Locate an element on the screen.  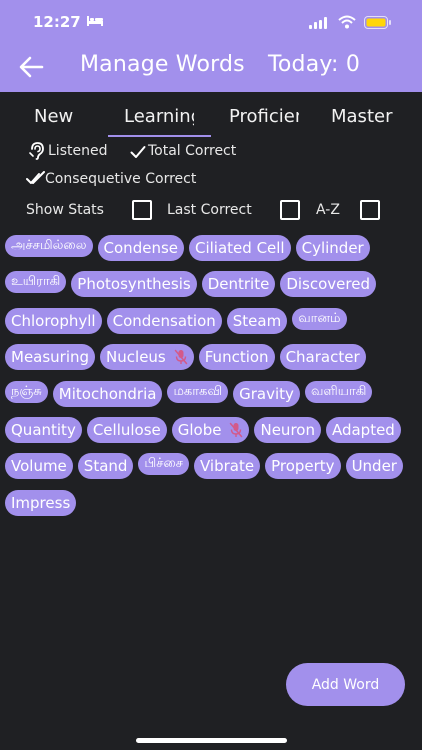
word-chip: Chlorophyll is located at coordinates (53, 320).